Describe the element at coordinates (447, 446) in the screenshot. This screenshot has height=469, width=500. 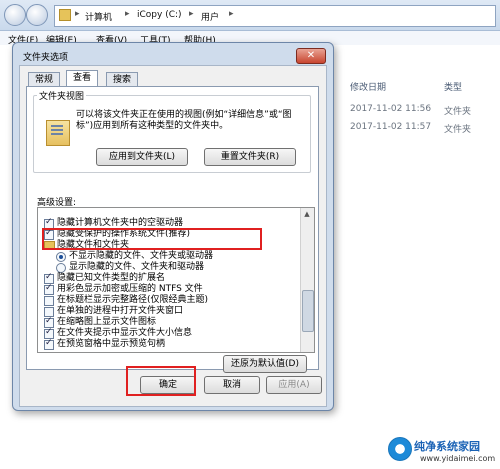
I see `watermark-title: 纯净系统家园` at that location.